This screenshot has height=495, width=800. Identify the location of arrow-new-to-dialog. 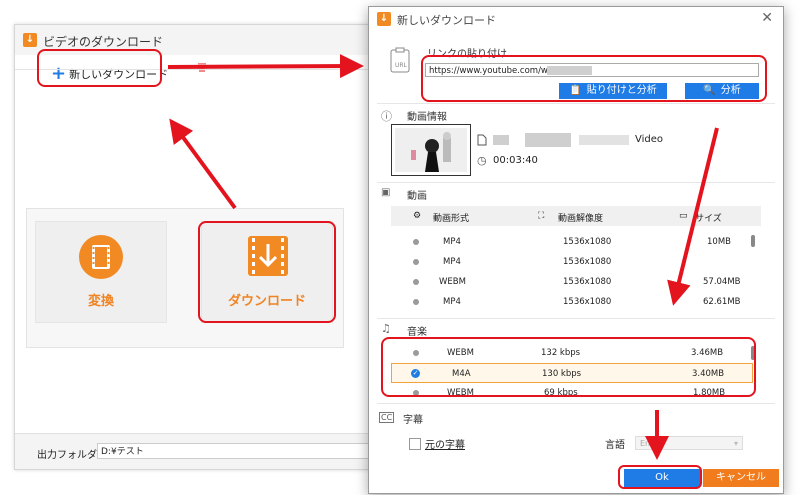
(265, 66).